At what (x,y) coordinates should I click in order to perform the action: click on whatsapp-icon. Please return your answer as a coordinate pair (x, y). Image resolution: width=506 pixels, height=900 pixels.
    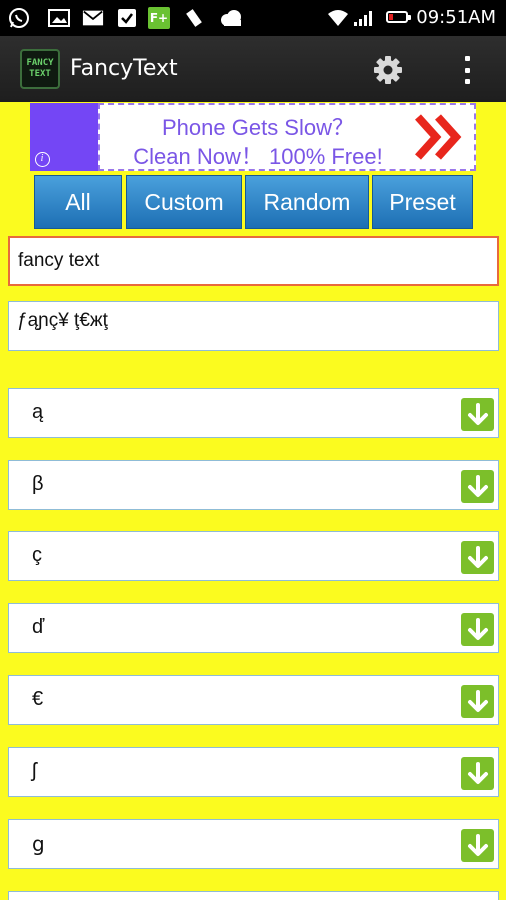
    Looking at the image, I should click on (19, 18).